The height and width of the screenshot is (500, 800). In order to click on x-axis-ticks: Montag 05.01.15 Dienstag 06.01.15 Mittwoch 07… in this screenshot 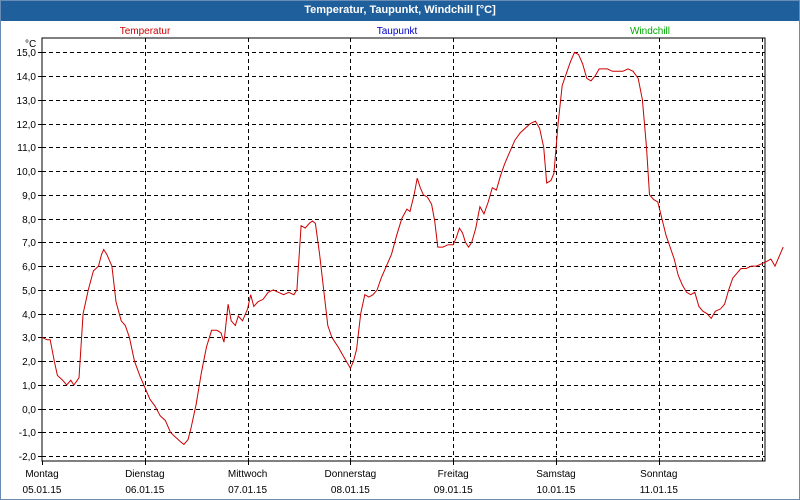, I will do `click(351, 478)`.